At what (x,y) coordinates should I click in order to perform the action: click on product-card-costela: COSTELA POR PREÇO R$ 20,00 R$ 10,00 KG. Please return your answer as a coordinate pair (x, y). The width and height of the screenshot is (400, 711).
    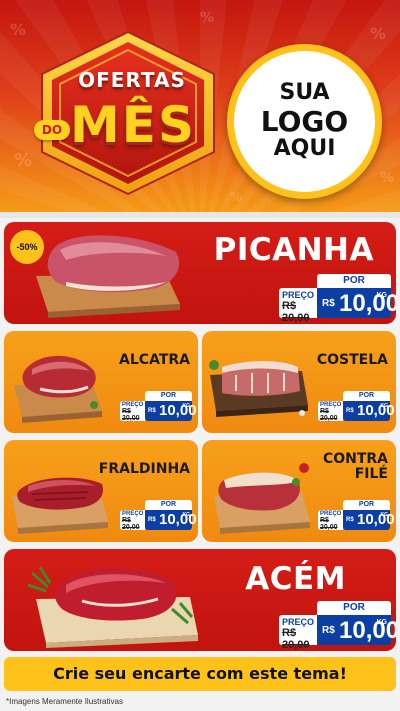
    Looking at the image, I should click on (299, 382).